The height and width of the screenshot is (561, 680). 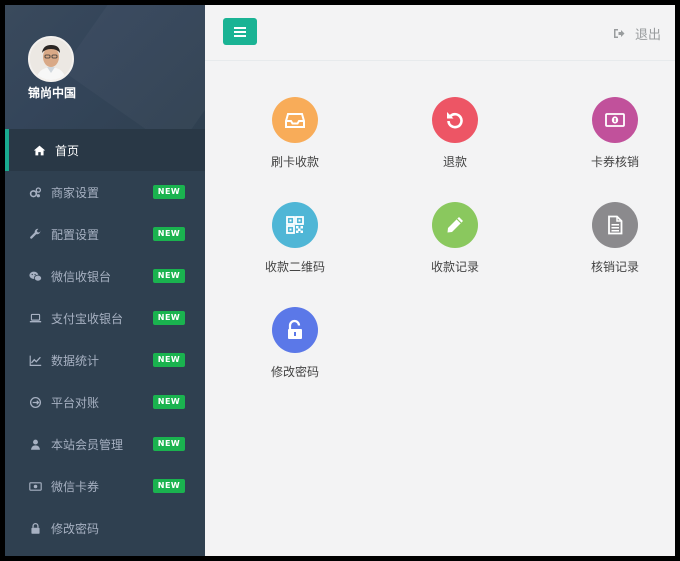 I want to click on tile-payment-records: 收款记录, so click(x=455, y=238).